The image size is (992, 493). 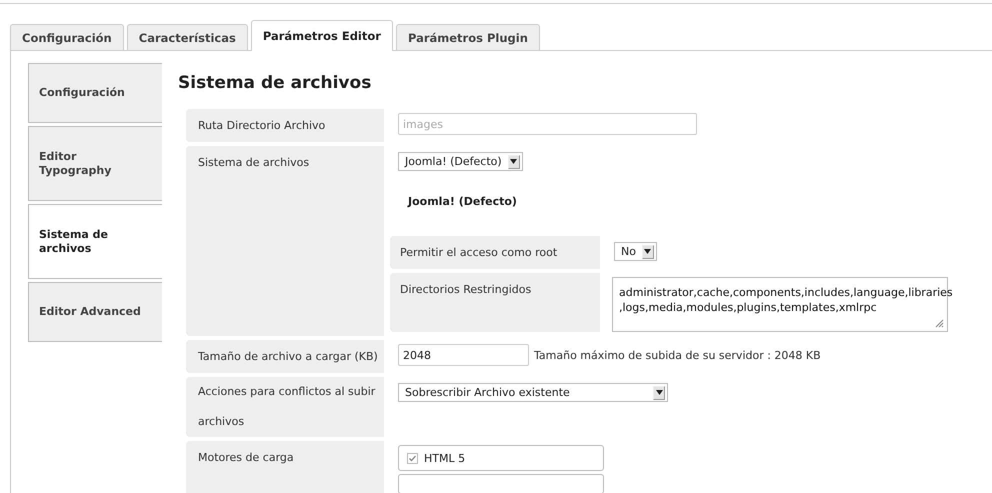 I want to click on field-label: Permitir el acceso como root, so click(x=495, y=252).